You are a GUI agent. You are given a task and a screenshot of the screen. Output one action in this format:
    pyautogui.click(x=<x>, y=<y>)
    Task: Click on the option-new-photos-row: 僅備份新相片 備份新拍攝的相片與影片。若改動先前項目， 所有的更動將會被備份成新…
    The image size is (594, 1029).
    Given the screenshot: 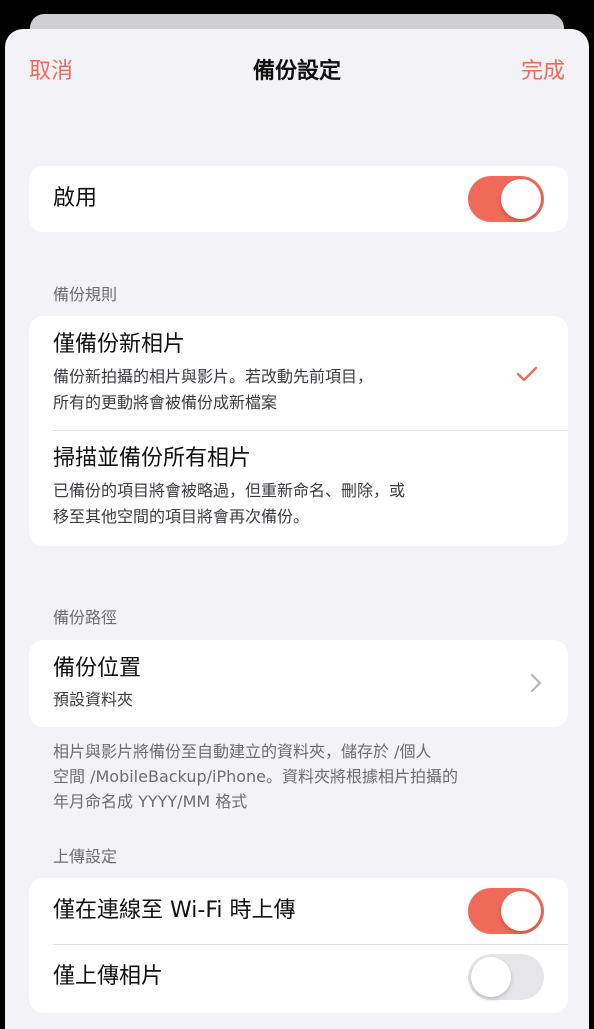 What is the action you would take?
    pyautogui.click(x=298, y=373)
    